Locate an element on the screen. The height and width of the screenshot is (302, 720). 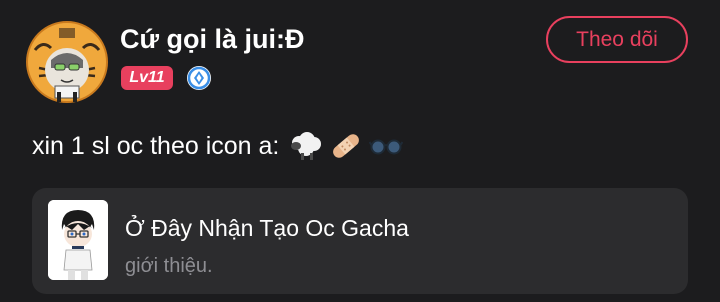
author-name: Cứ gọi là jui:Đ is located at coordinates (212, 39).